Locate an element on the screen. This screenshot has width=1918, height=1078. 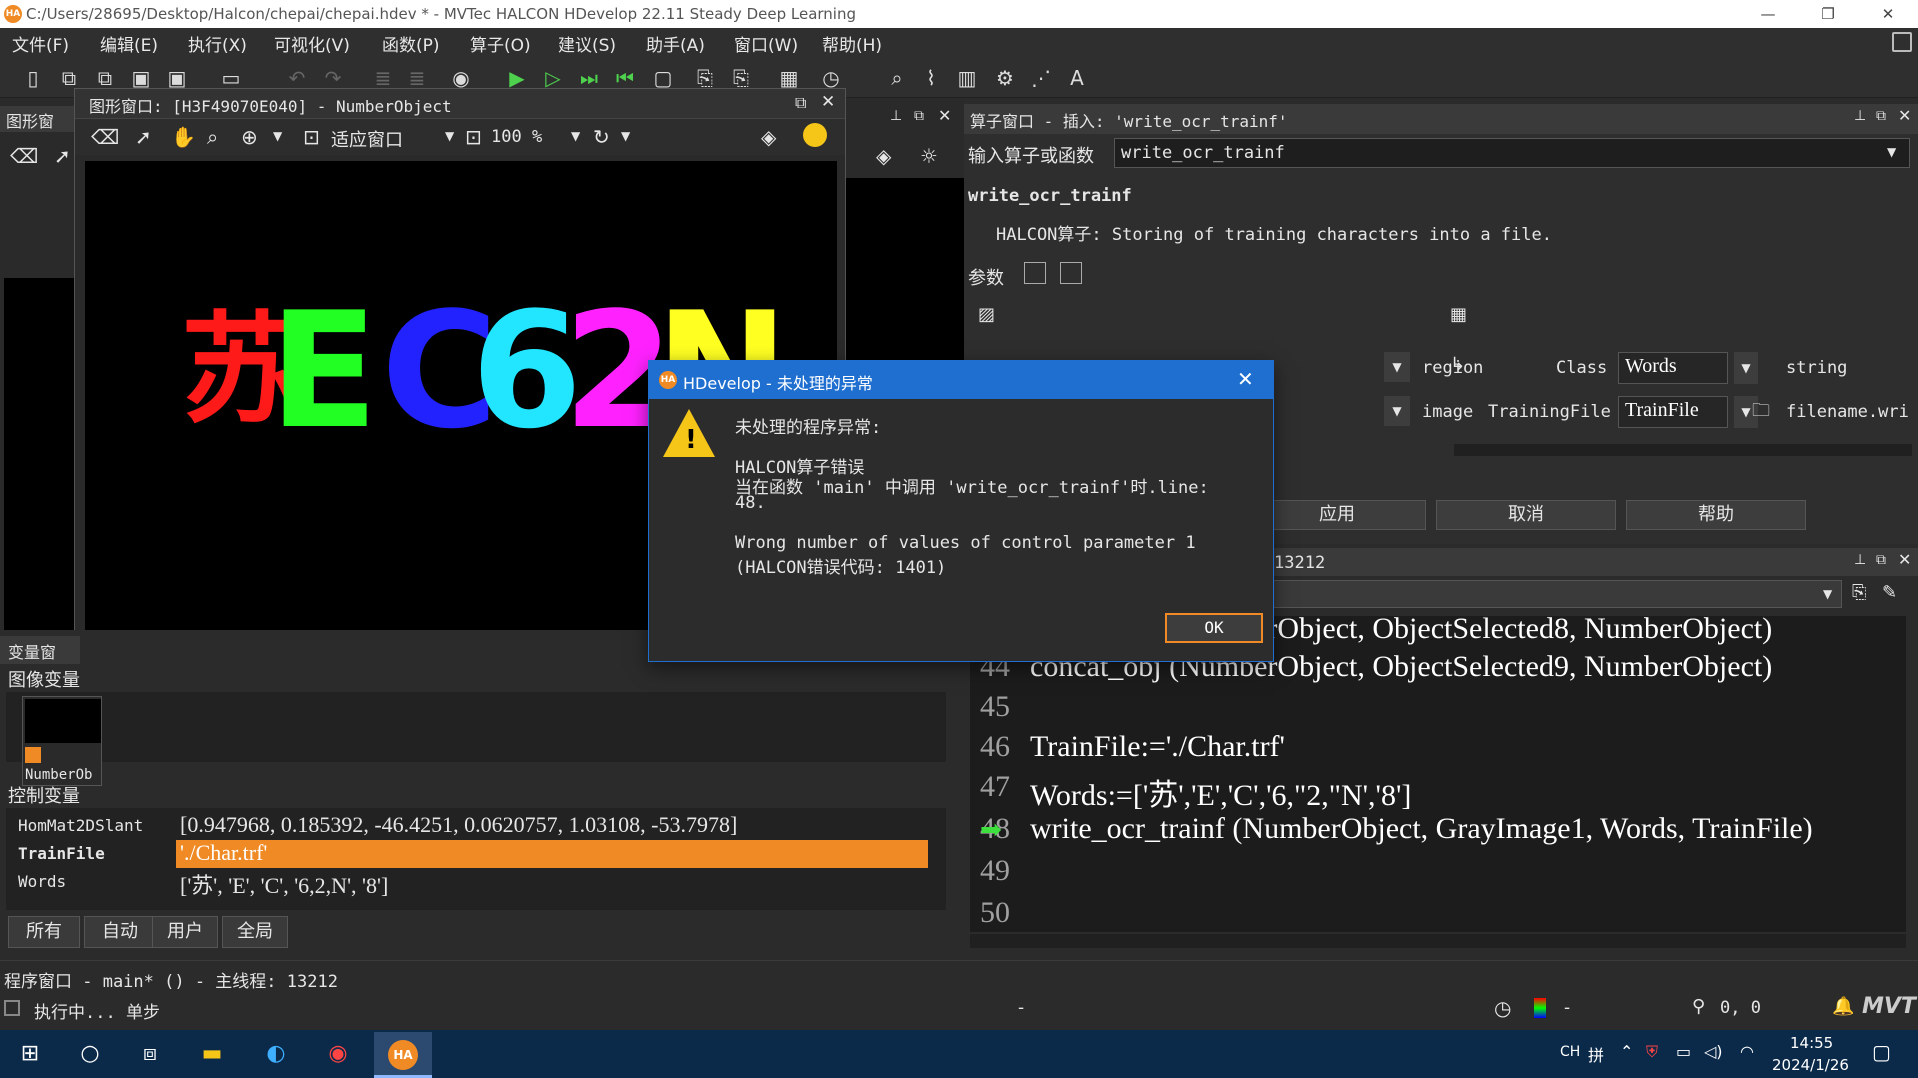
image-var-thumbnail: NumberOb is located at coordinates (62, 741).